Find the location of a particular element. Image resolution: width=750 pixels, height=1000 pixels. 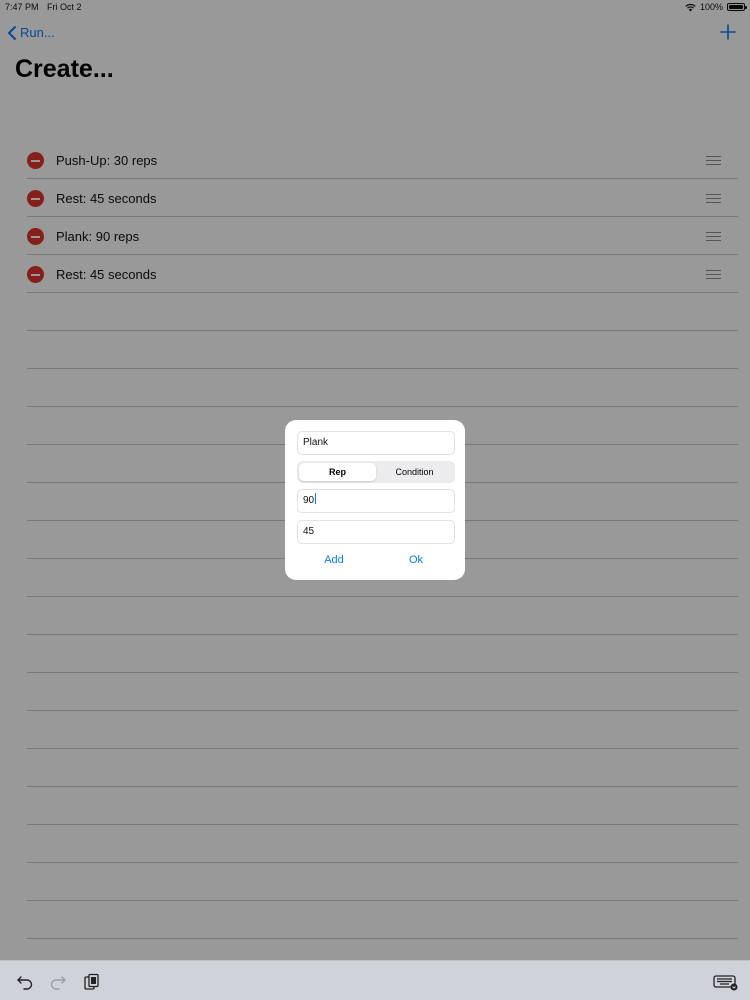

count-value: 90 is located at coordinates (309, 500).